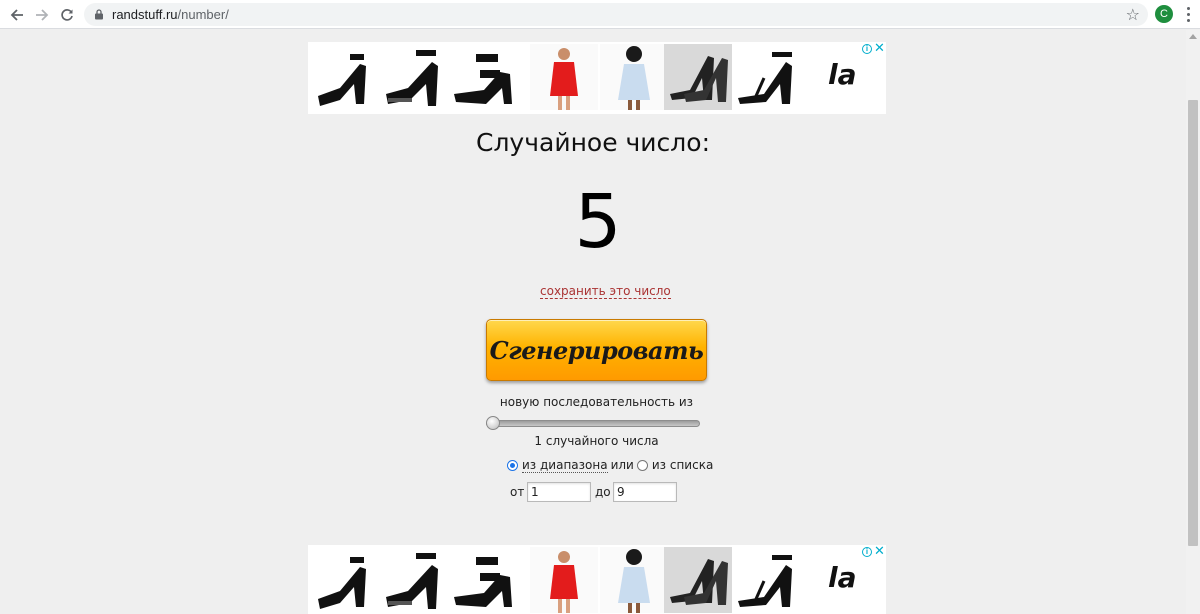 This screenshot has width=1200, height=614. I want to click on slider-handle, so click(493, 423).